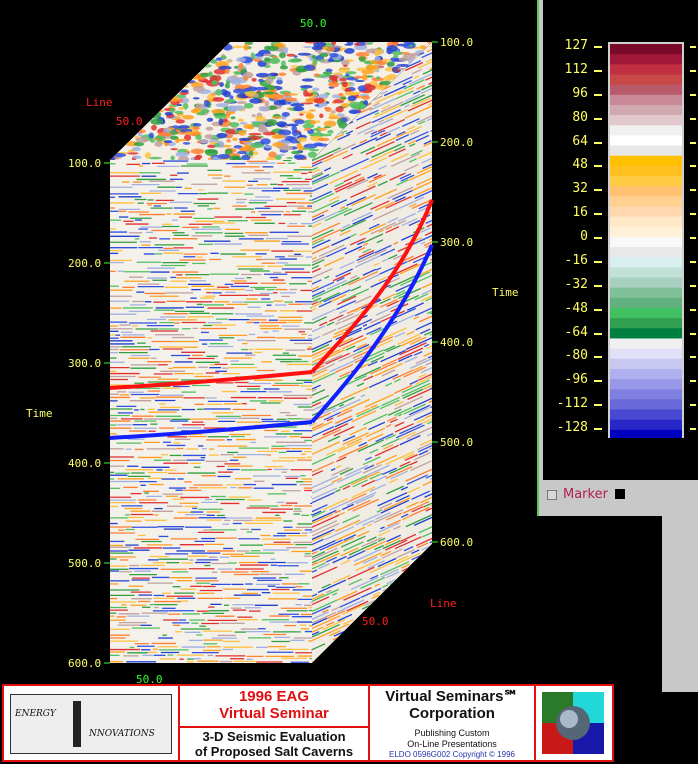 The image size is (698, 764). I want to click on globe-cell, so click(574, 723).